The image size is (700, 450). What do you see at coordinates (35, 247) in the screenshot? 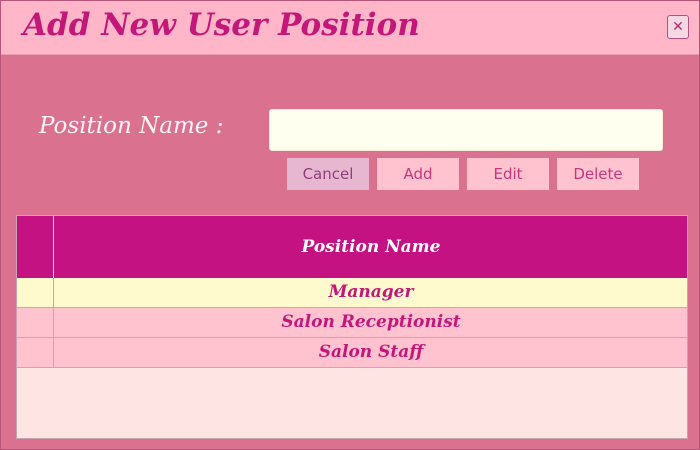
I see `grid-header-select-column` at bounding box center [35, 247].